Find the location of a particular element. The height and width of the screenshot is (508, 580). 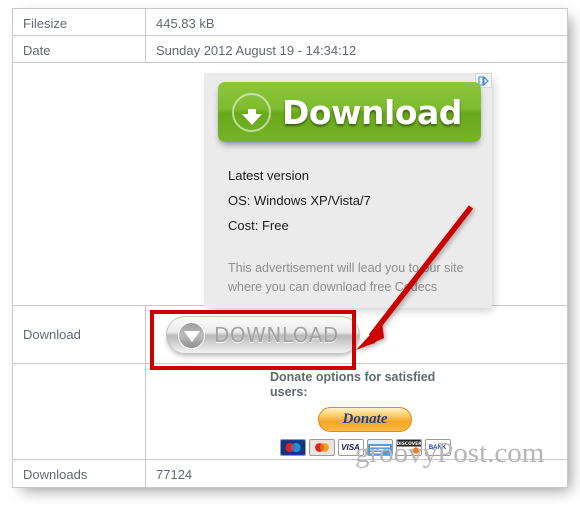

donate-title: Donate options for satisfied users: is located at coordinates (353, 384).